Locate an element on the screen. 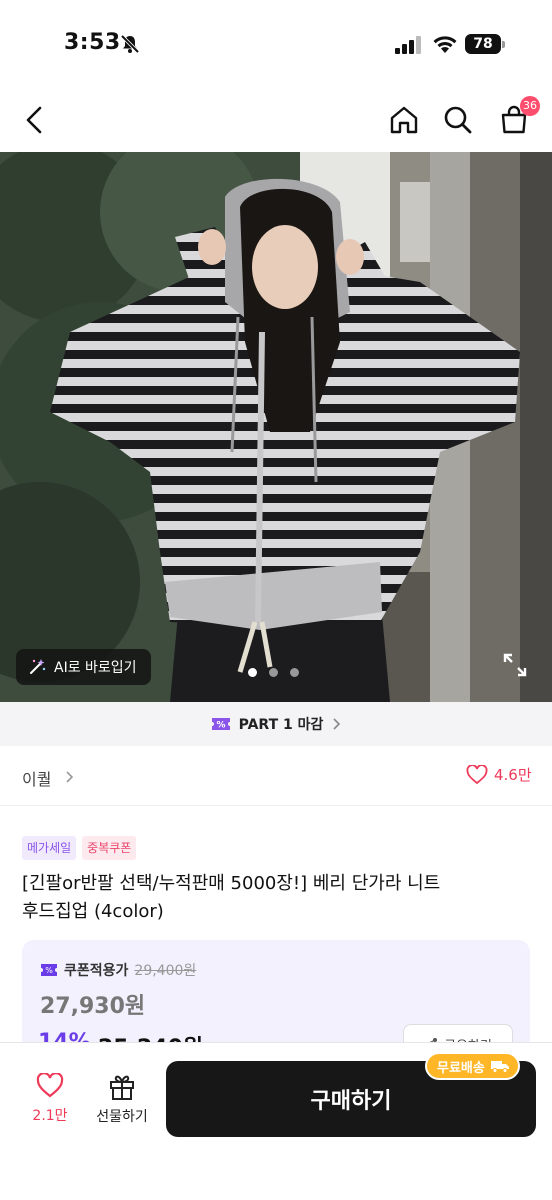 The width and height of the screenshot is (552, 1200). search-button is located at coordinates (458, 120).